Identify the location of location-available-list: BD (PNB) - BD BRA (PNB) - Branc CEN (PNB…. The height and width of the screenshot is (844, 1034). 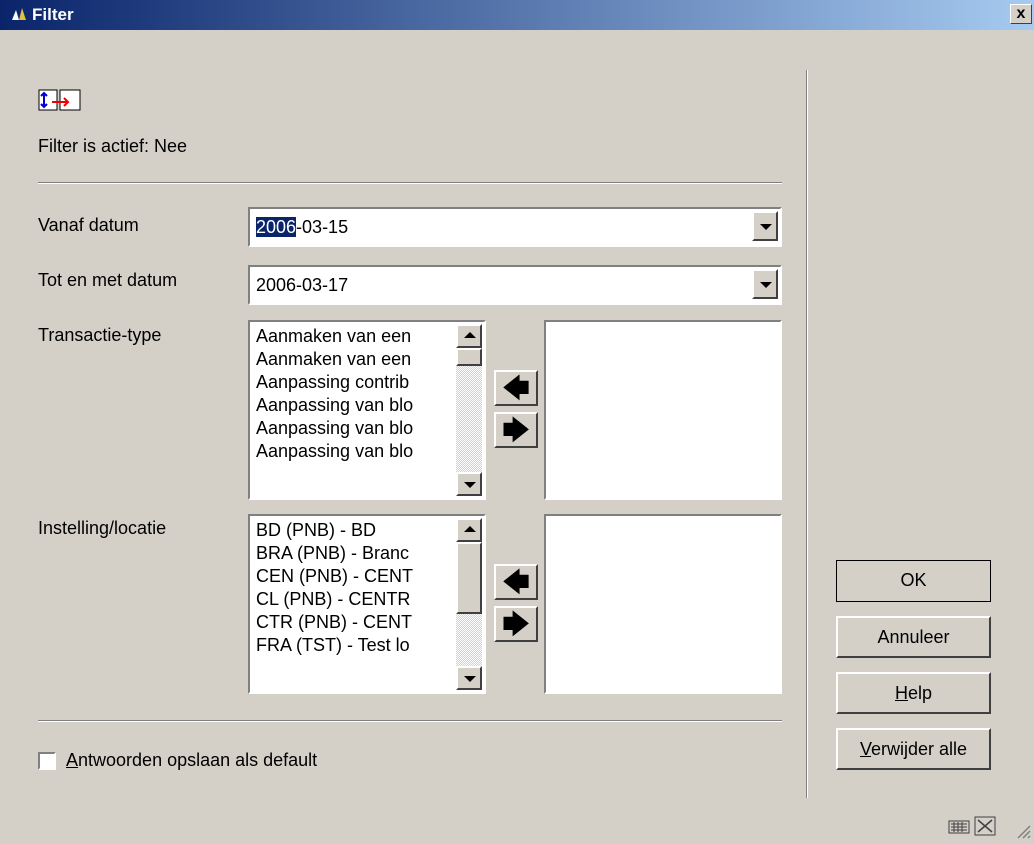
(367, 604).